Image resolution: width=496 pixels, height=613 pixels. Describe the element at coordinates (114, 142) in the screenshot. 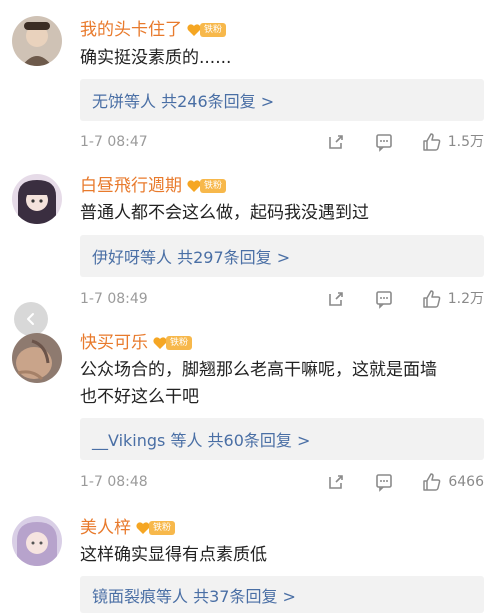

I see `timestamp: 1-7 08:47` at that location.